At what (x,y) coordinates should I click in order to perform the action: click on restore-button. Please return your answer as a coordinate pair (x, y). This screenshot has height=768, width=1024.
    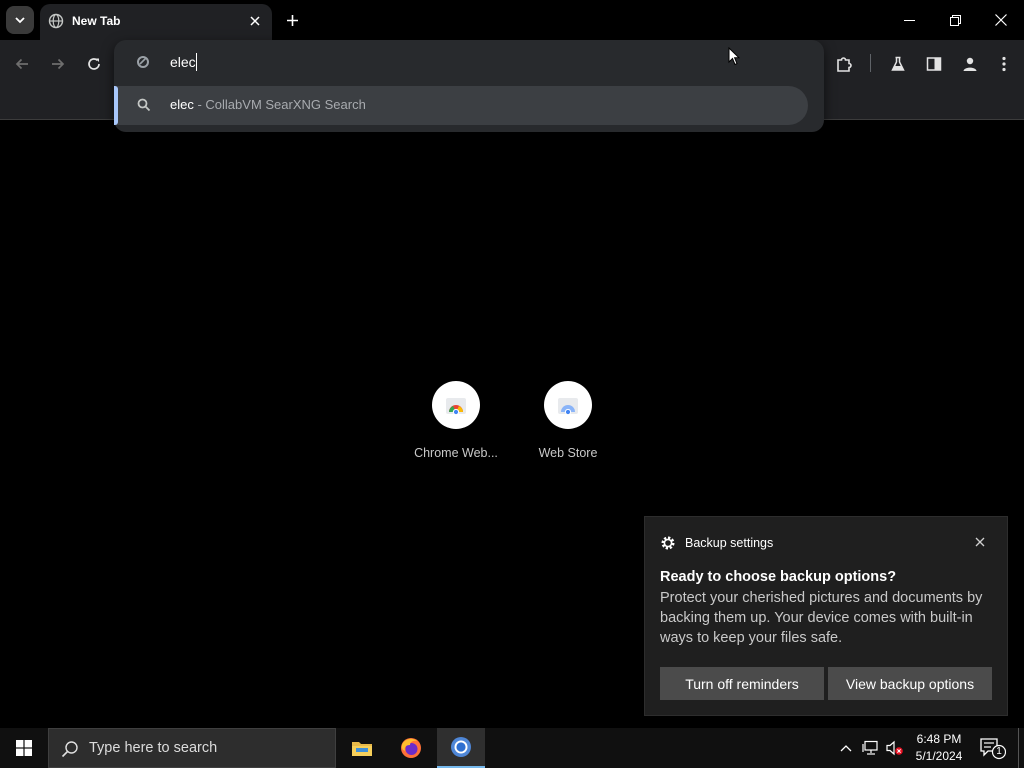
    Looking at the image, I should click on (955, 20).